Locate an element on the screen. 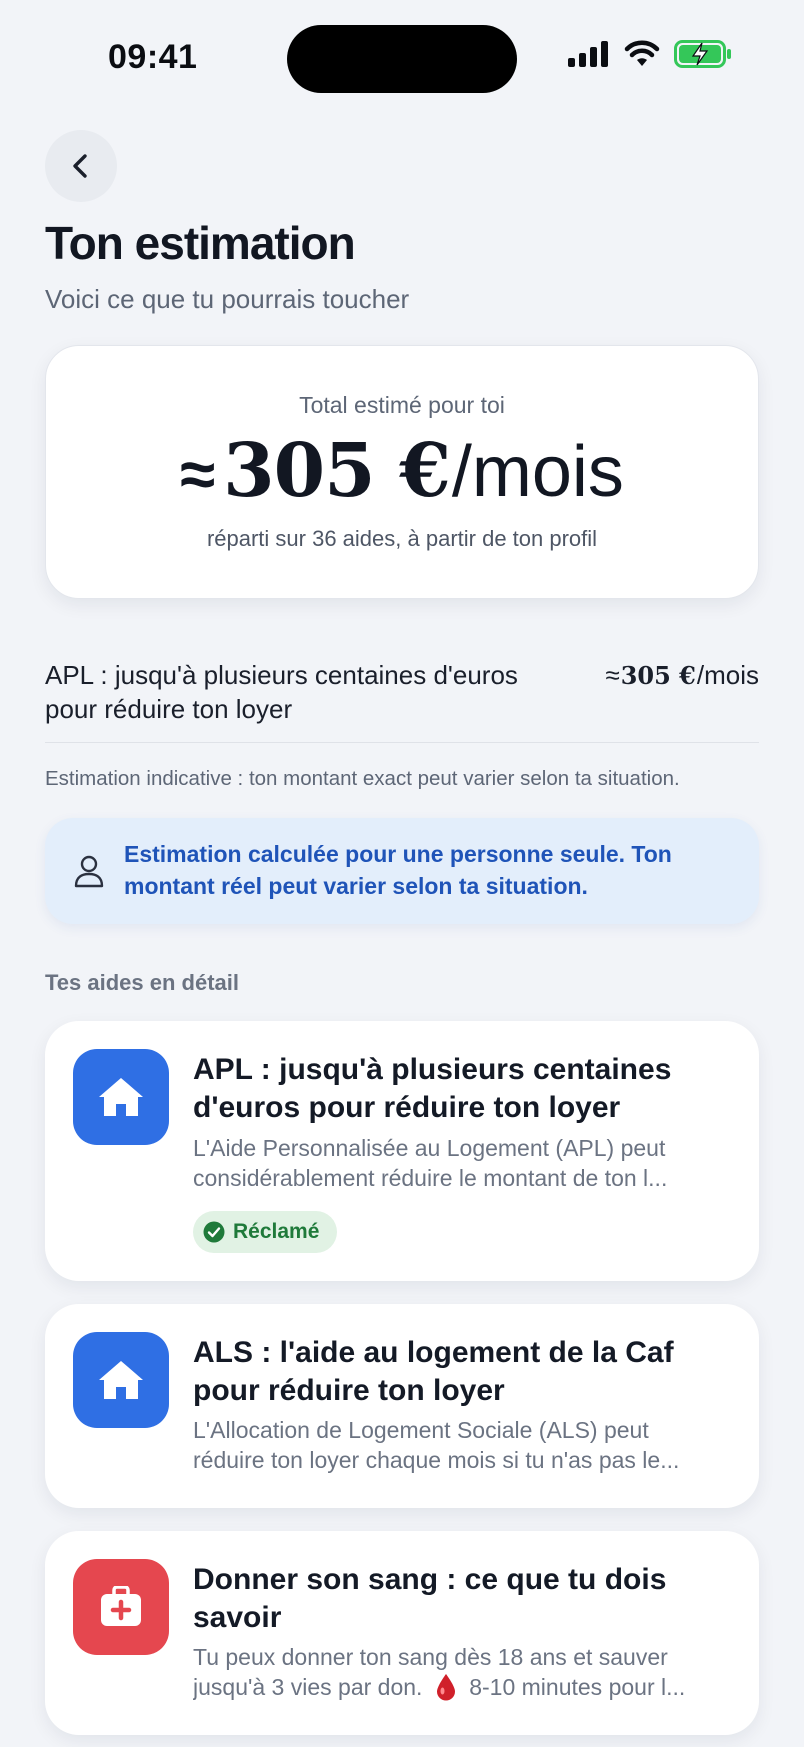  status-bar: 09:41 is located at coordinates (402, 55).